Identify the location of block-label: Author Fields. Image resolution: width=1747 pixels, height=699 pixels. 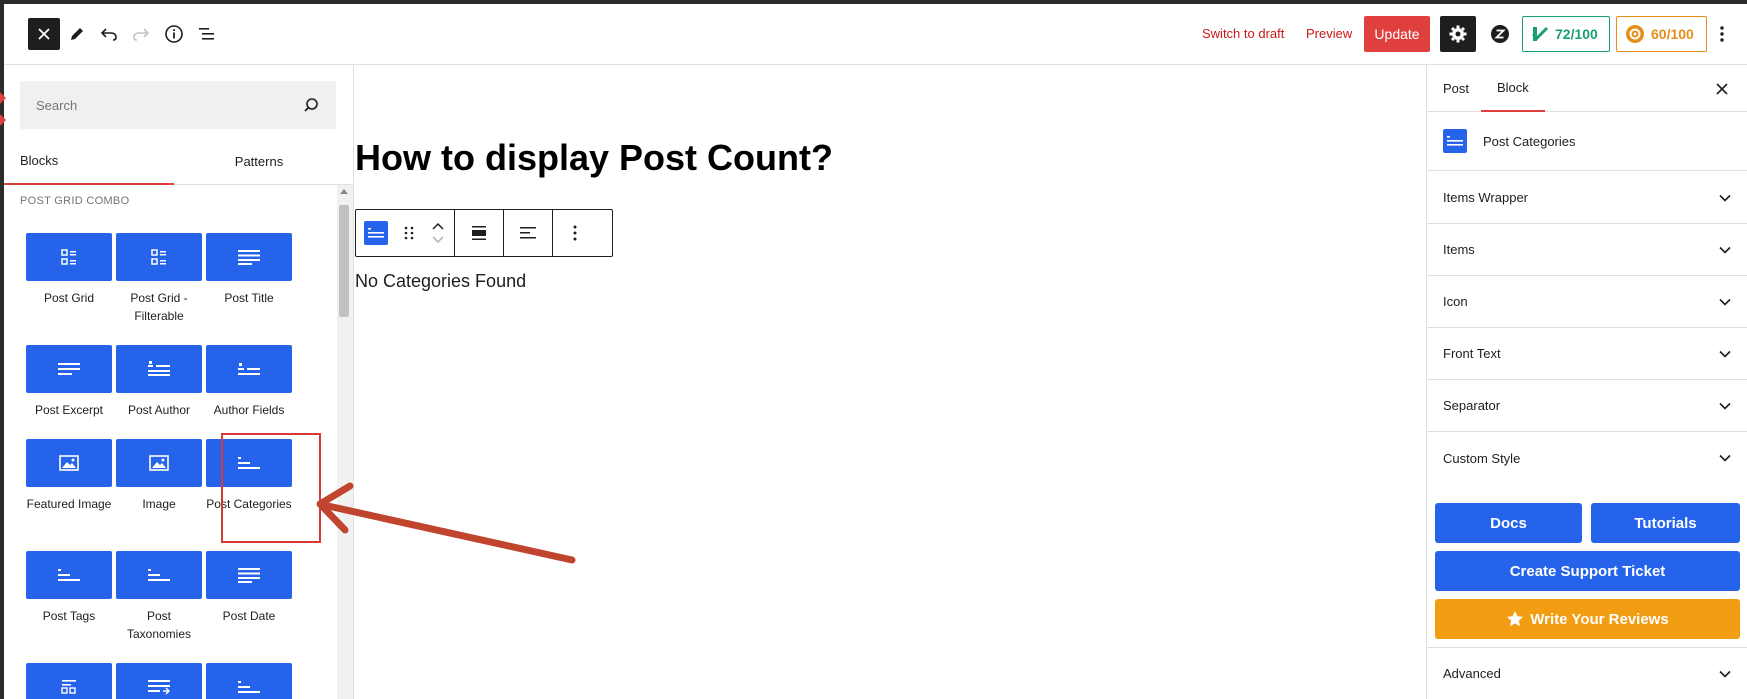
(249, 410).